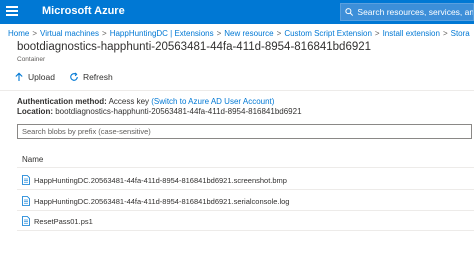 The image size is (474, 258). What do you see at coordinates (212, 101) in the screenshot?
I see `switch-auth-link: (Switch to Azure AD User Account)` at bounding box center [212, 101].